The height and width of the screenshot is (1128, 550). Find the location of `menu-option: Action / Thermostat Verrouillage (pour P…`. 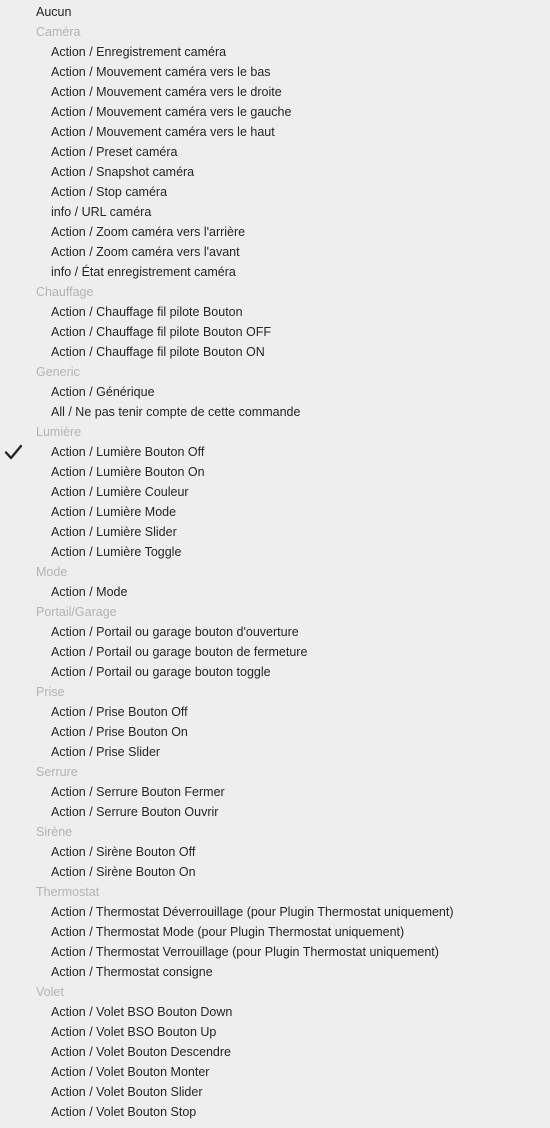

menu-option: Action / Thermostat Verrouillage (pour P… is located at coordinates (275, 952).